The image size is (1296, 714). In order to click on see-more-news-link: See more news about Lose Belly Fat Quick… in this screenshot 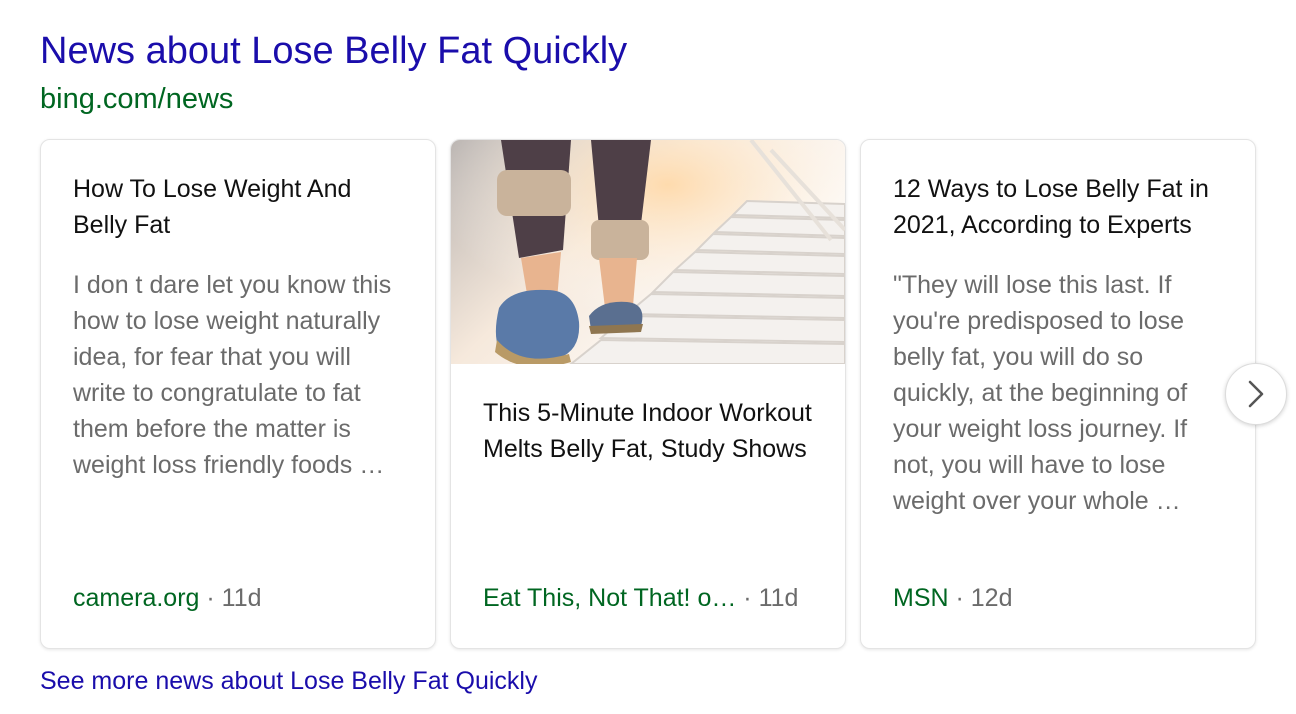, I will do `click(288, 681)`.